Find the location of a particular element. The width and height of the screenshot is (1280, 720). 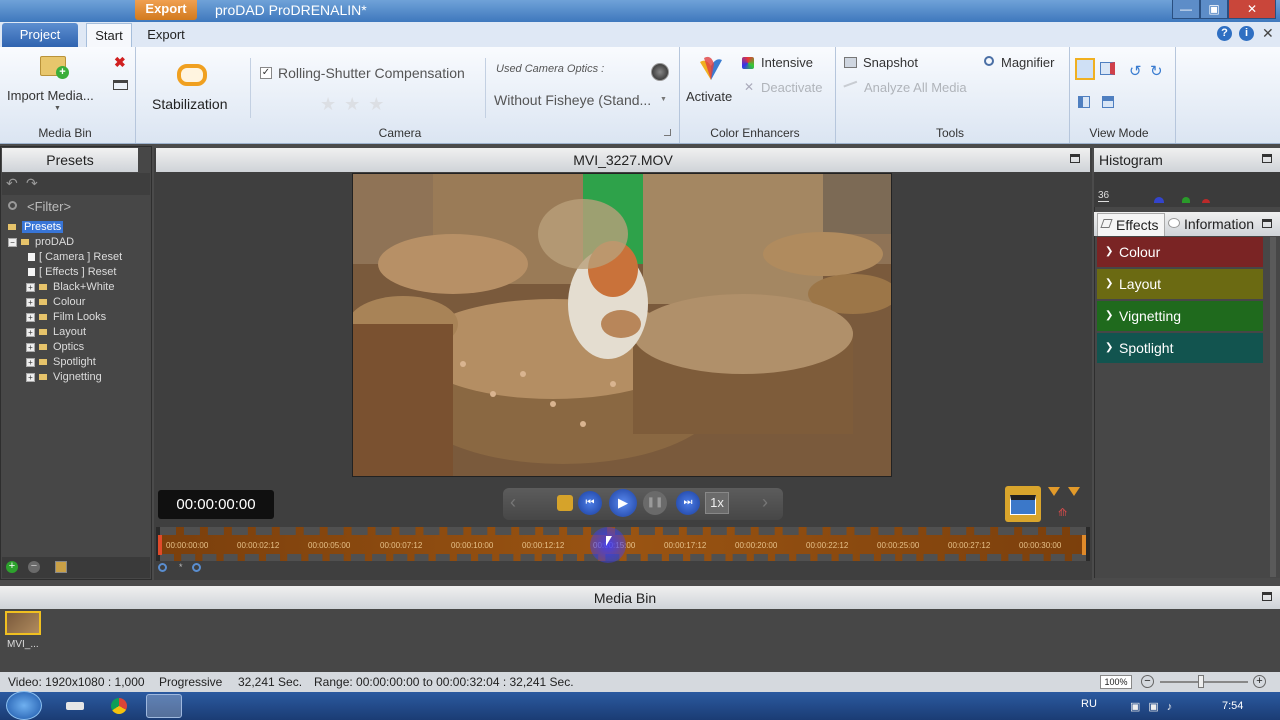

filter-input: <Filter> is located at coordinates (49, 206).